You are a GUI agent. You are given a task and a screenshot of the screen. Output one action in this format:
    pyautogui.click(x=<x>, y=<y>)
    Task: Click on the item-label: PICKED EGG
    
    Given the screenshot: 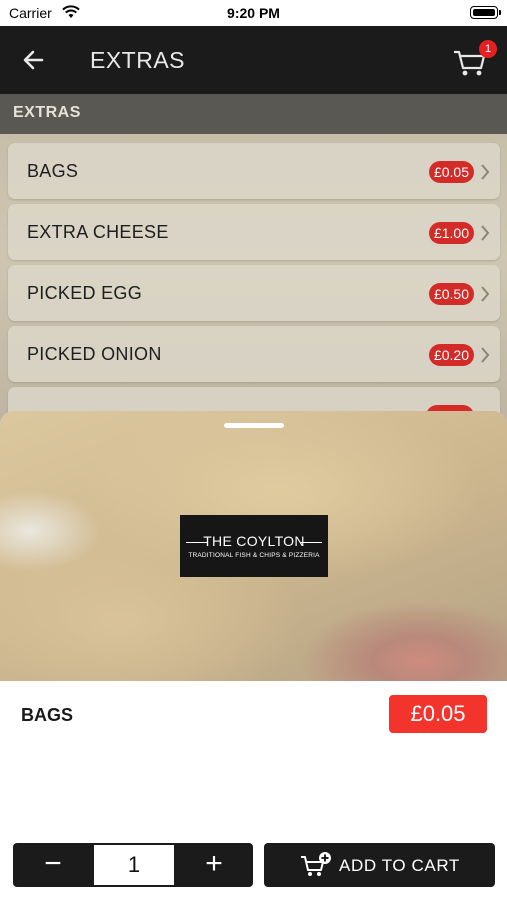 What is the action you would take?
    pyautogui.click(x=85, y=293)
    